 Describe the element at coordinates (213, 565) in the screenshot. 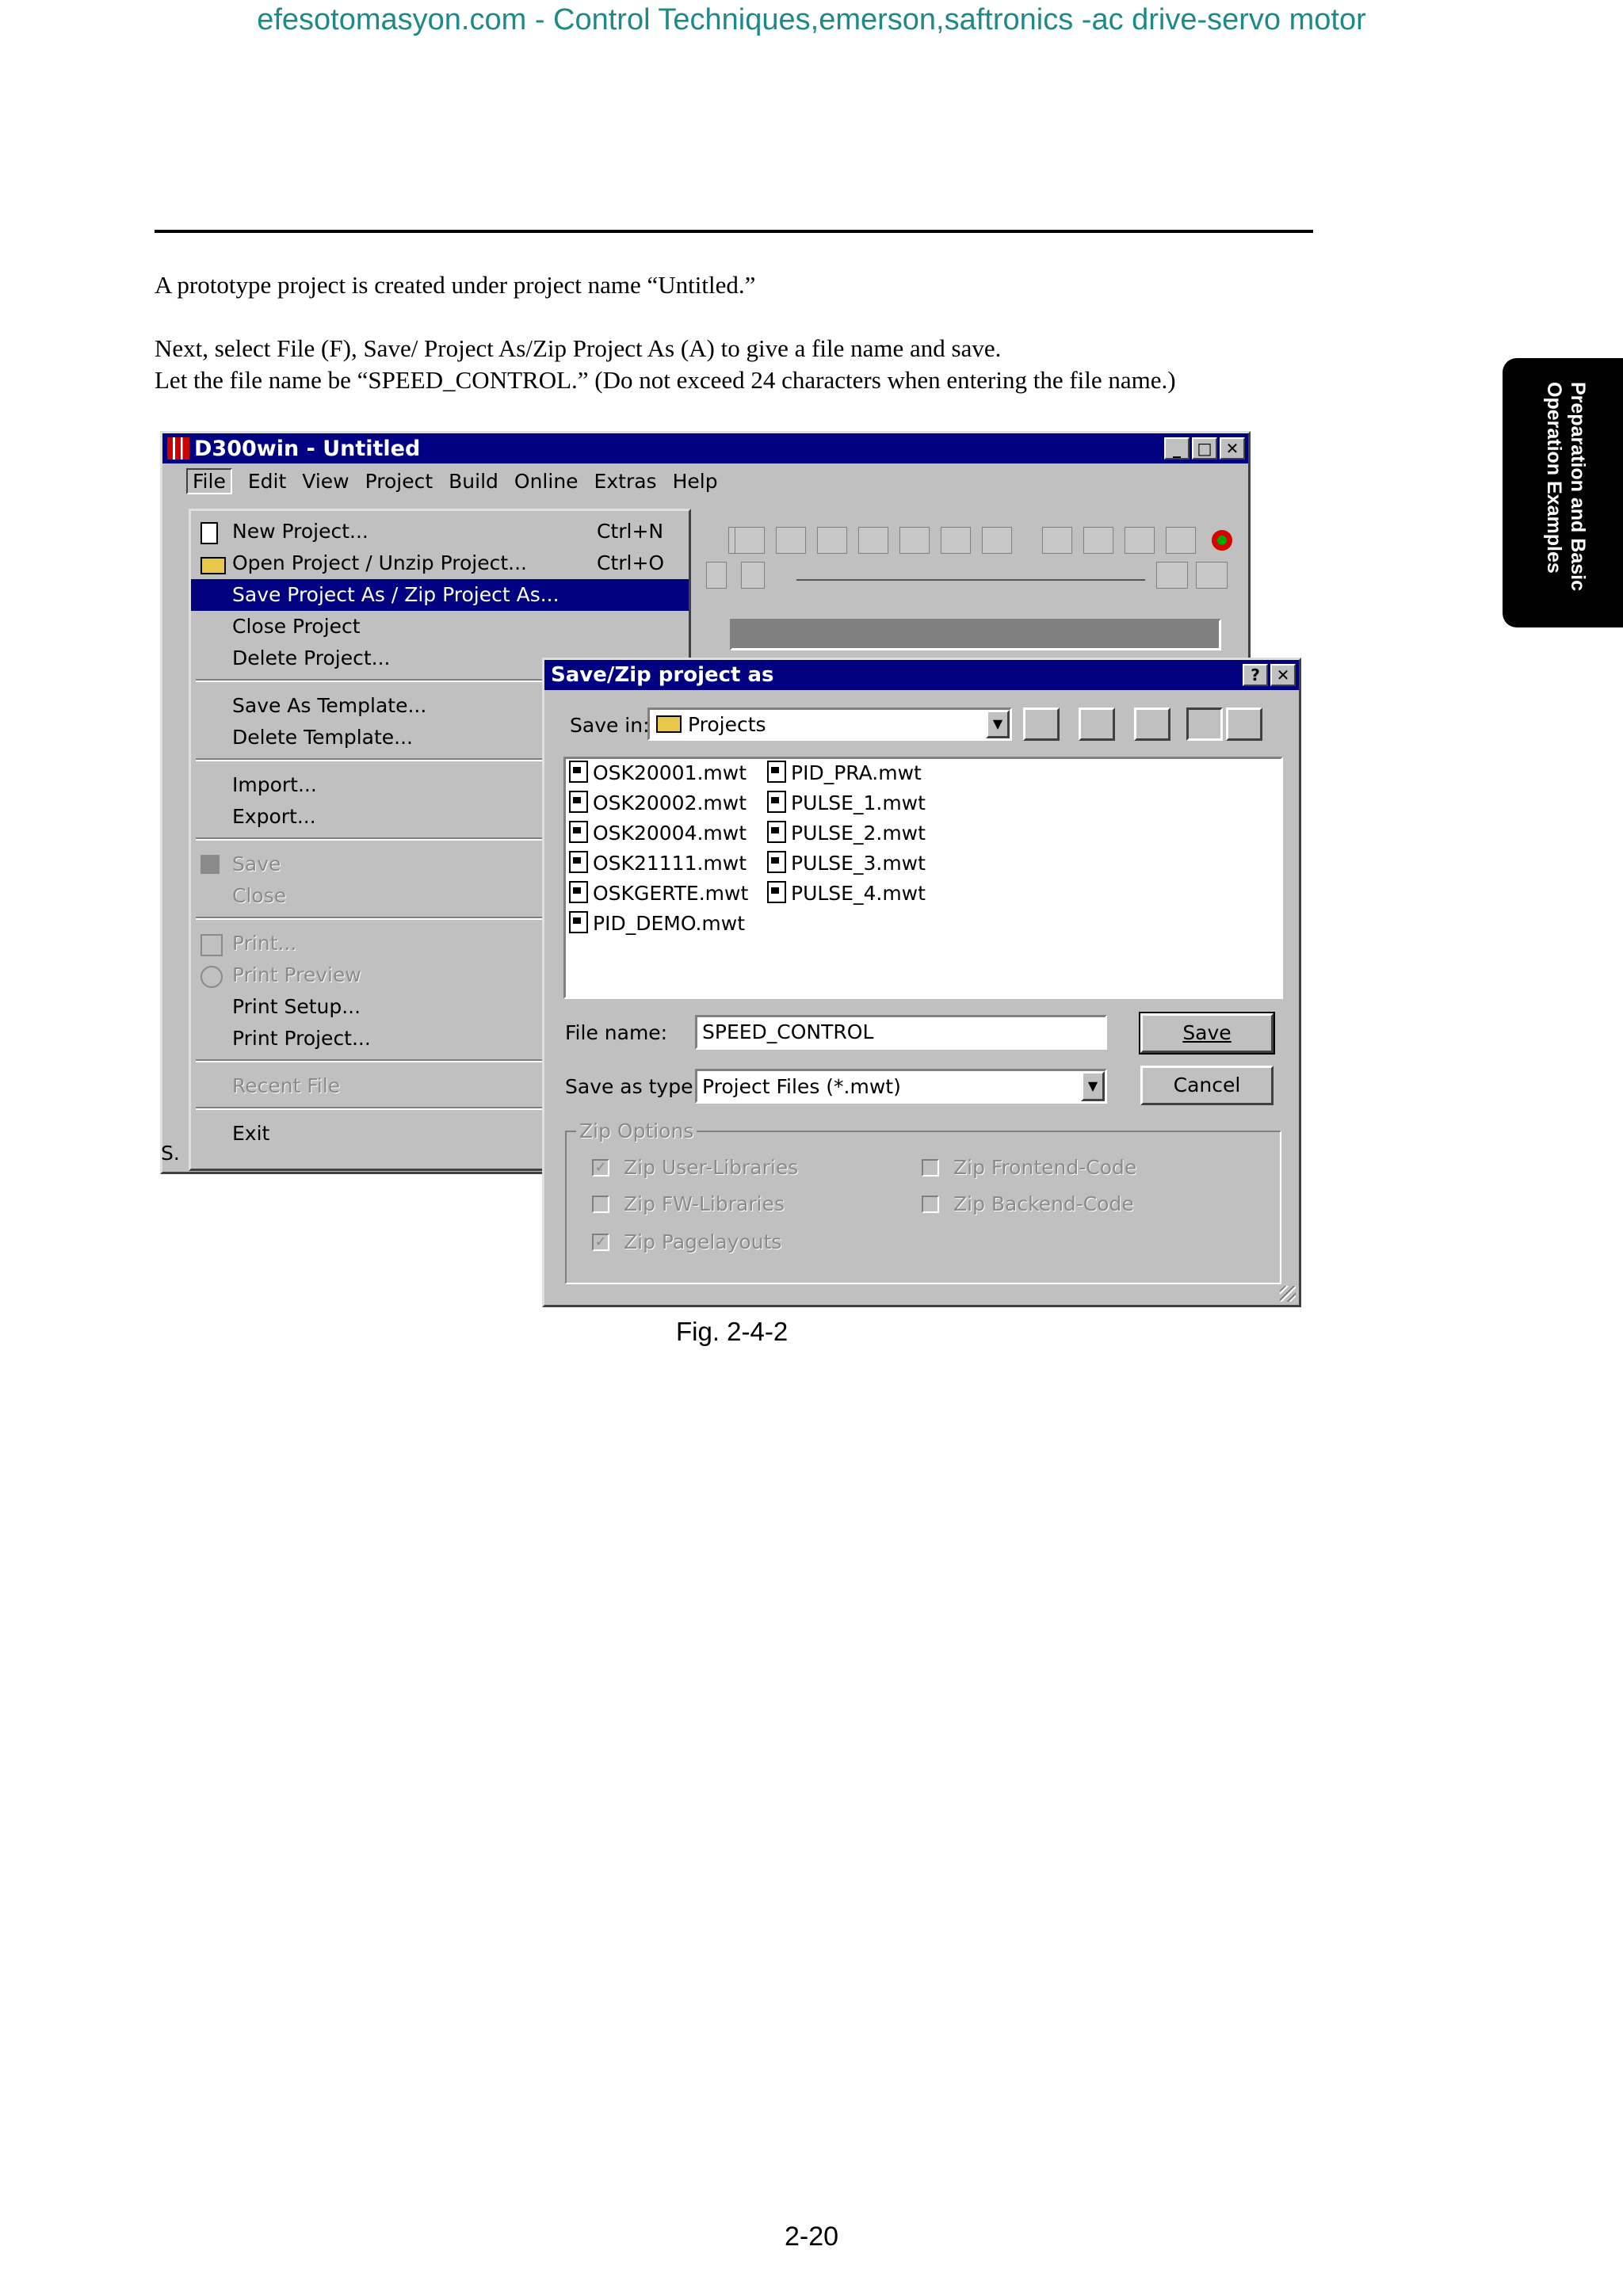

I see `open-folder-icon` at that location.